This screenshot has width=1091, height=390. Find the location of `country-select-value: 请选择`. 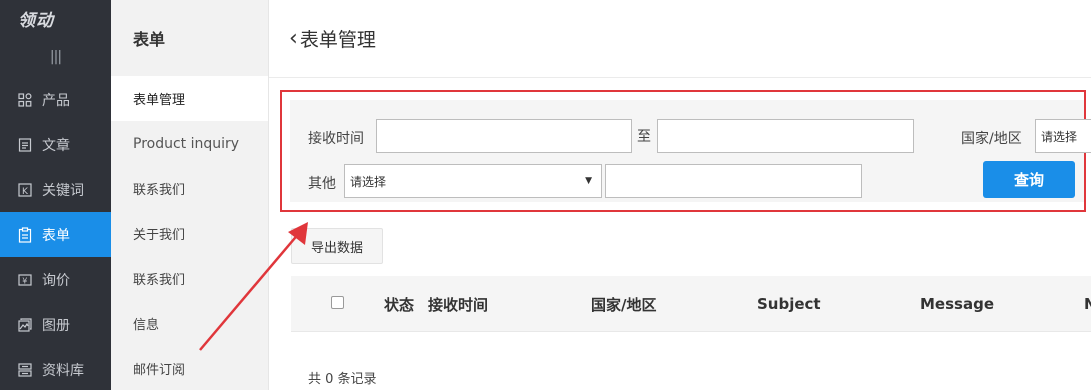

country-select-value: 请选择 is located at coordinates (1059, 136).